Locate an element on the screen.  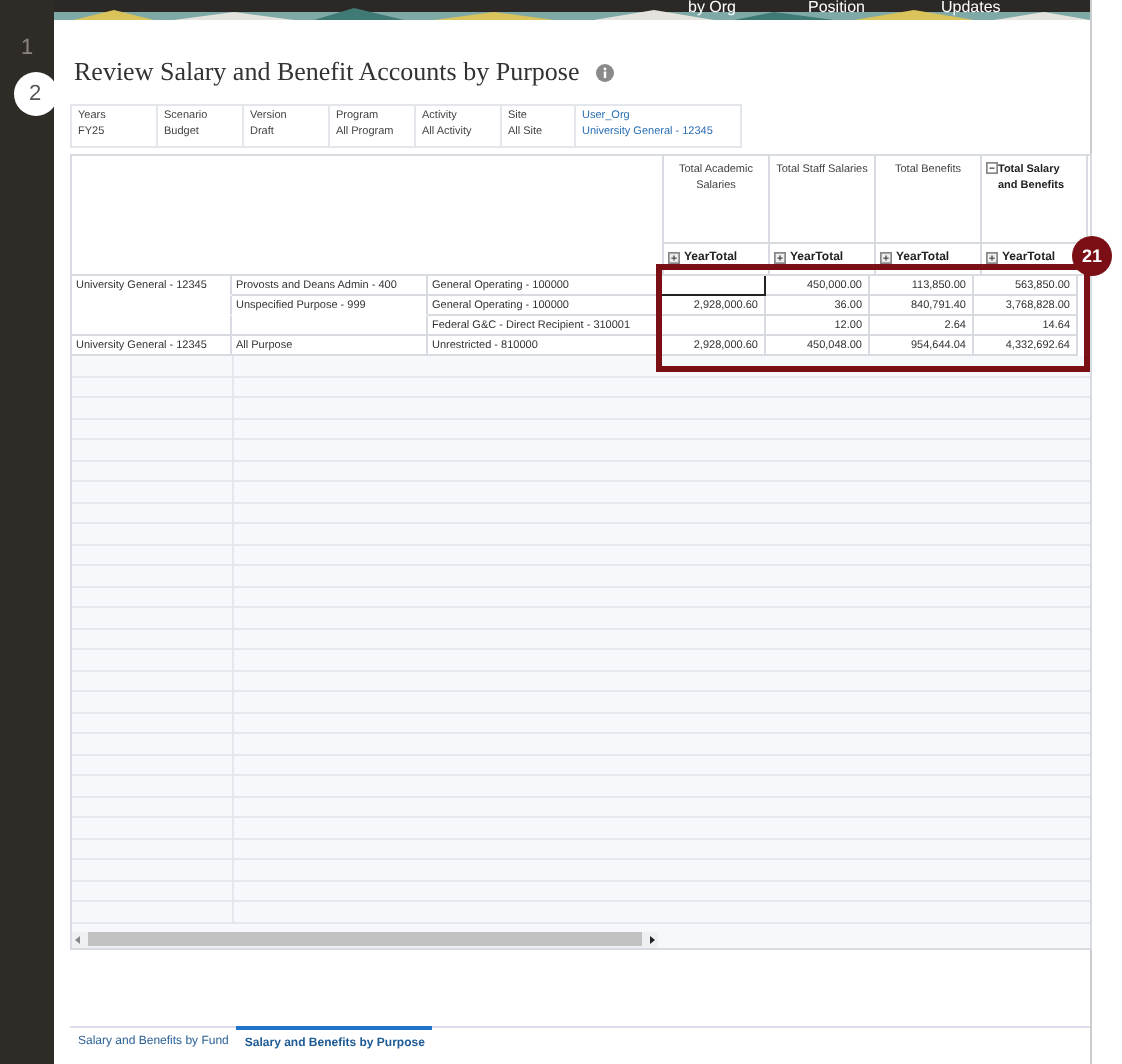
scroll-right-icon is located at coordinates (652, 939).